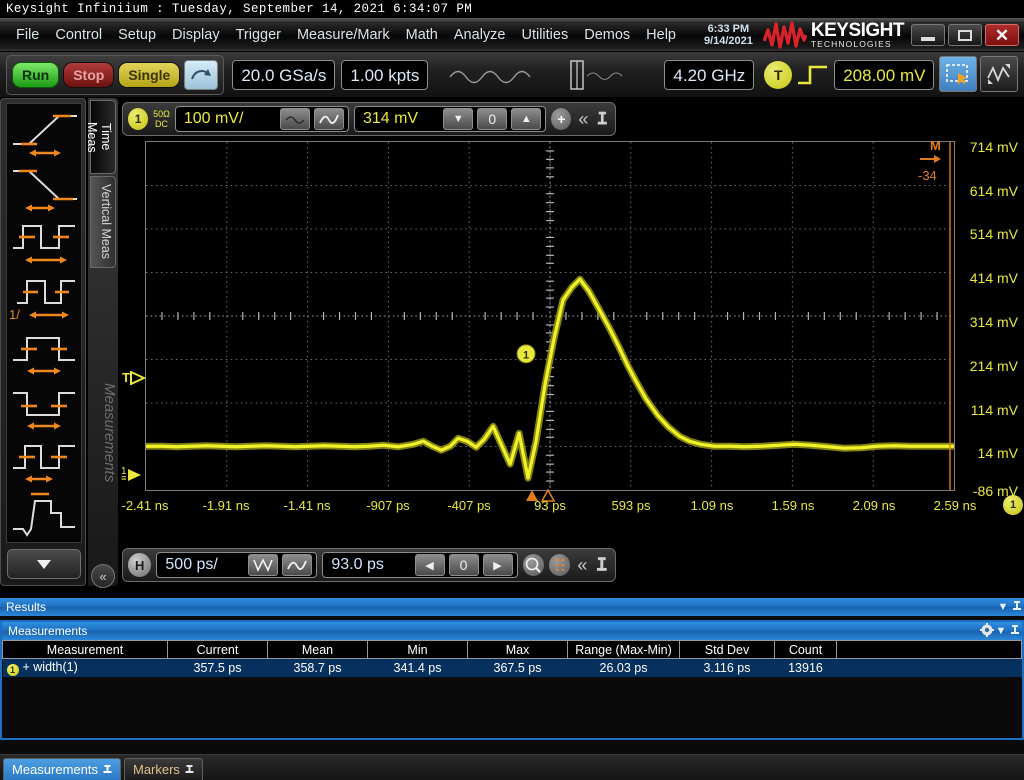  Describe the element at coordinates (103, 222) in the screenshot. I see `tab-vertical-meas: Vertical Meas` at that location.